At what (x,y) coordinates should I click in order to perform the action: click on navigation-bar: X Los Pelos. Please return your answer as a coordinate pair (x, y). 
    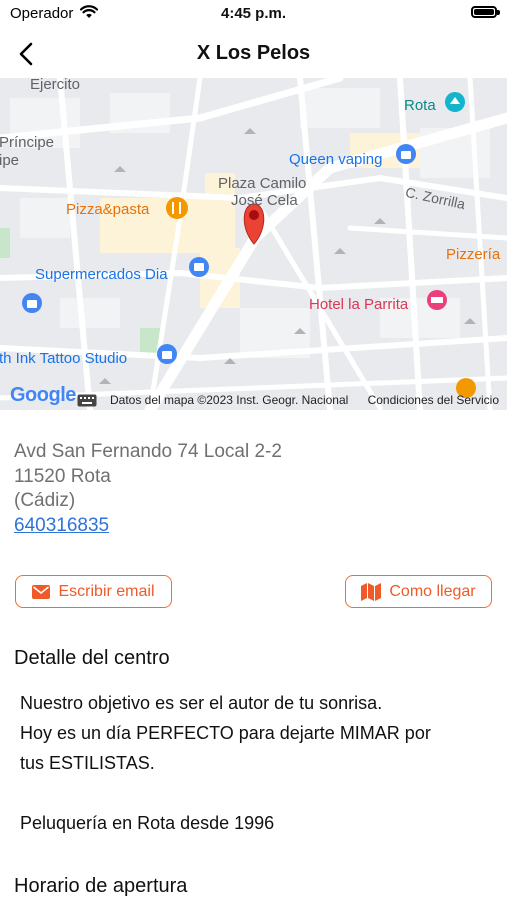
    Looking at the image, I should click on (253, 54).